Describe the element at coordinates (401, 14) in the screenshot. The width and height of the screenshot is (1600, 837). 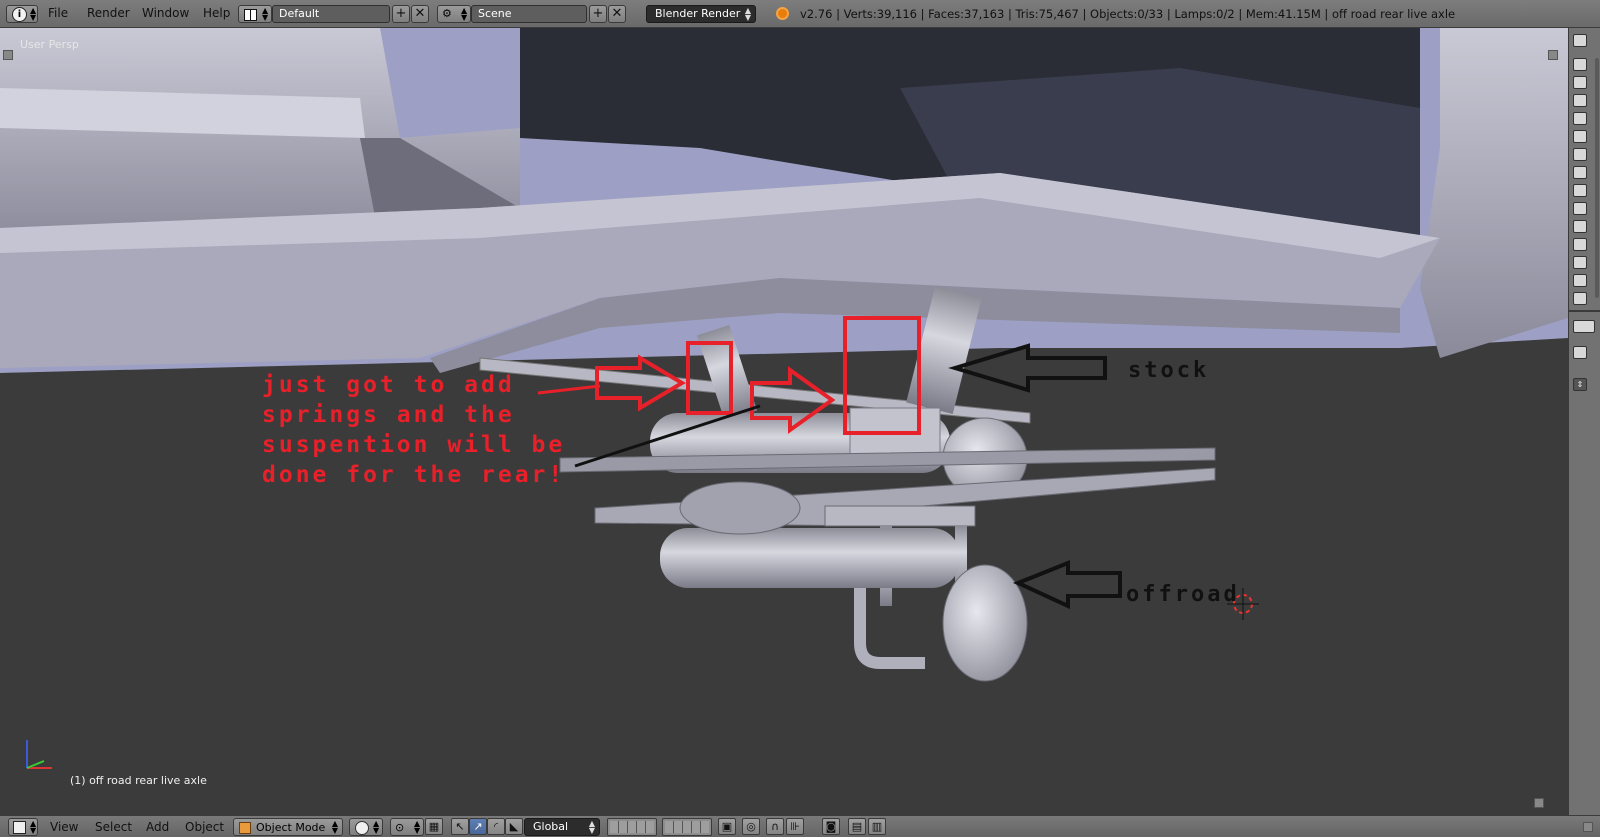
I see `add-layout-button: +` at that location.